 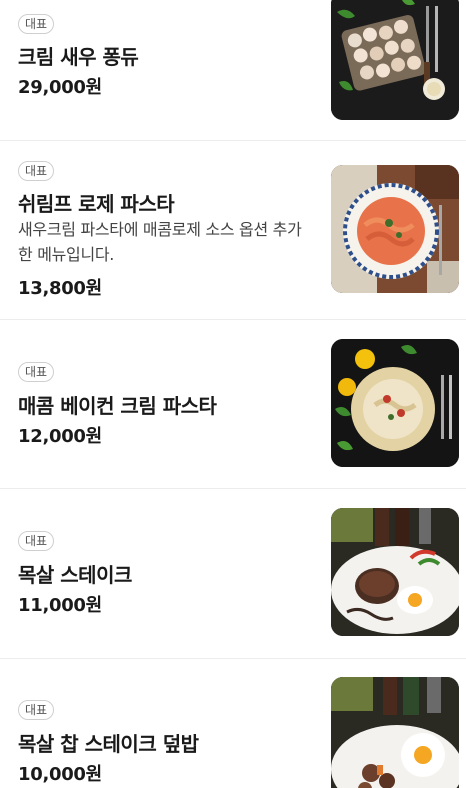 I want to click on menu-item-name: 쉬림프 로제 파스타, so click(x=96, y=204).